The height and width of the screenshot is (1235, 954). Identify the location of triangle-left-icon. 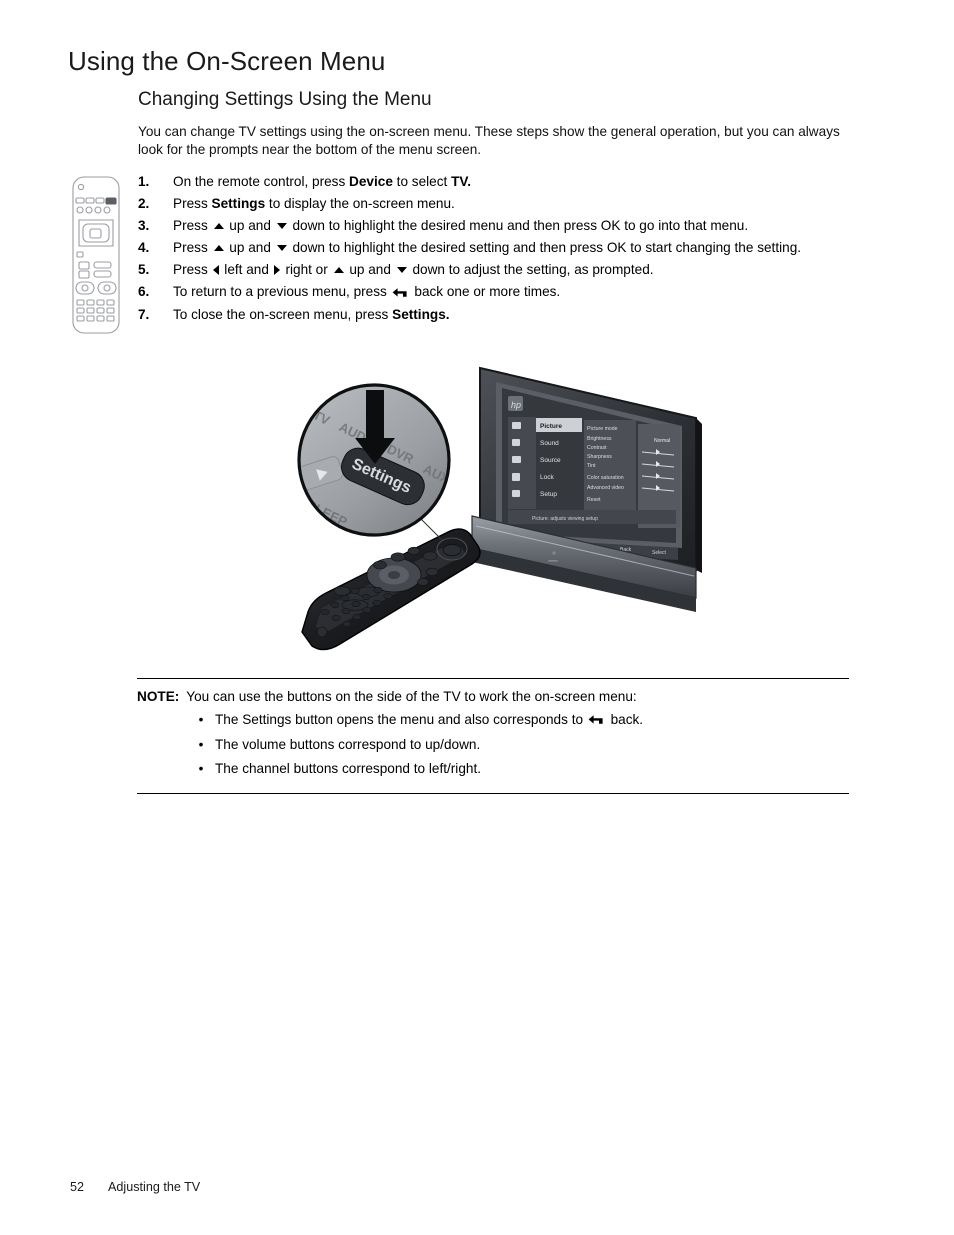
(215, 270).